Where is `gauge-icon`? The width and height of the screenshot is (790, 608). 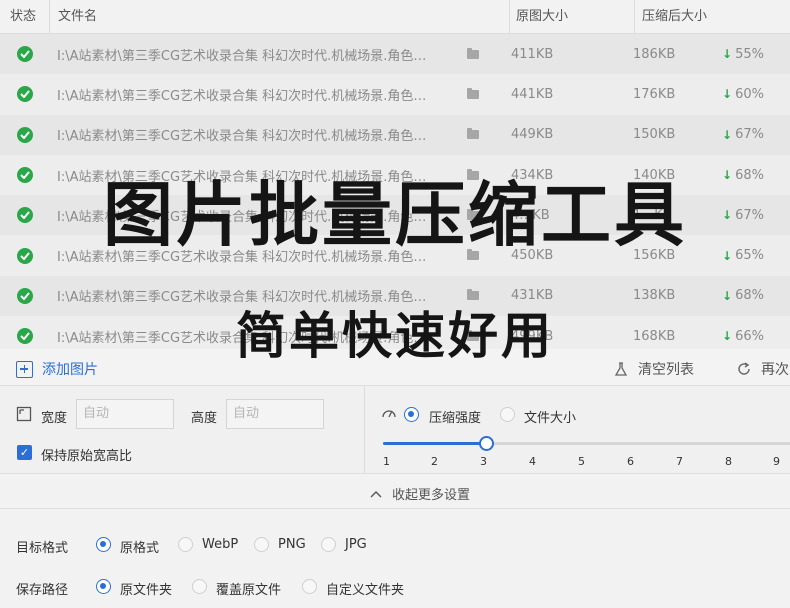
gauge-icon is located at coordinates (389, 414).